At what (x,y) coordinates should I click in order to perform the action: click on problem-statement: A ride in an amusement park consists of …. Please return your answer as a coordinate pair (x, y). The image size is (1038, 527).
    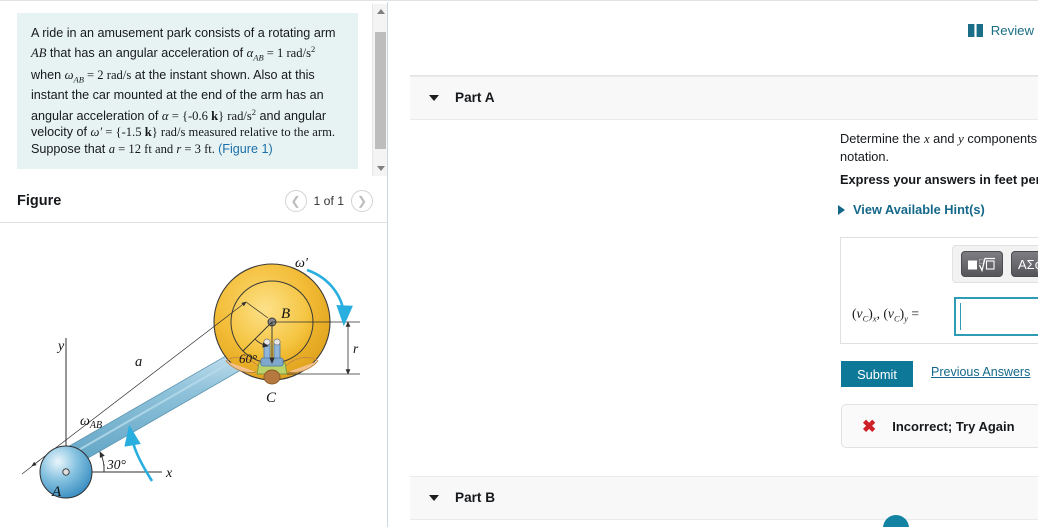
    Looking at the image, I should click on (187, 91).